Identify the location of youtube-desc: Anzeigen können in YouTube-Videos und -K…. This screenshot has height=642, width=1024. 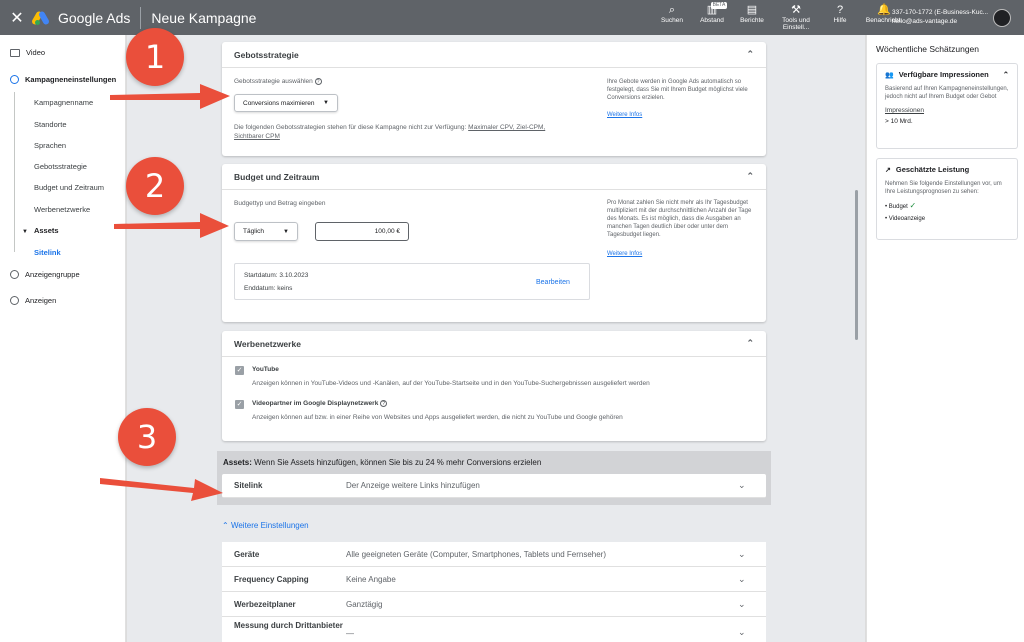
(451, 383).